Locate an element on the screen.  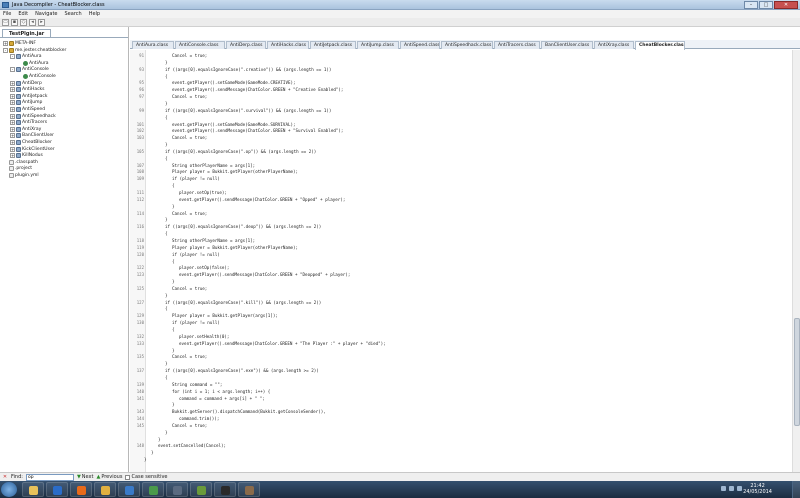
editor-tab: AntiSpeed.class is located at coordinates (420, 45).